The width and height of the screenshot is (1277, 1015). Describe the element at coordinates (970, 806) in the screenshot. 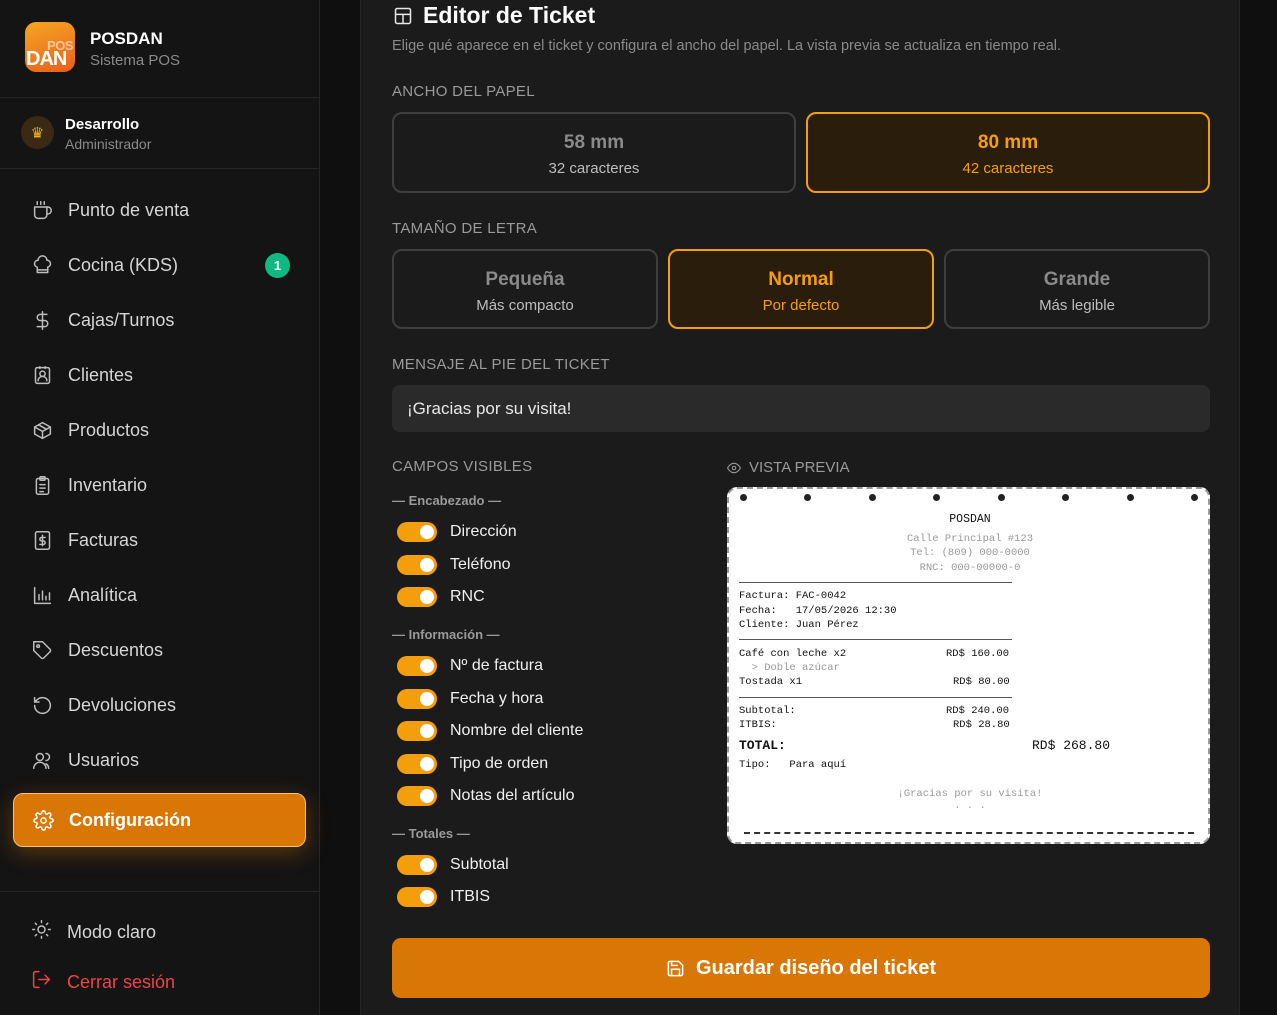

I see `receipt-dots: . . .` at that location.